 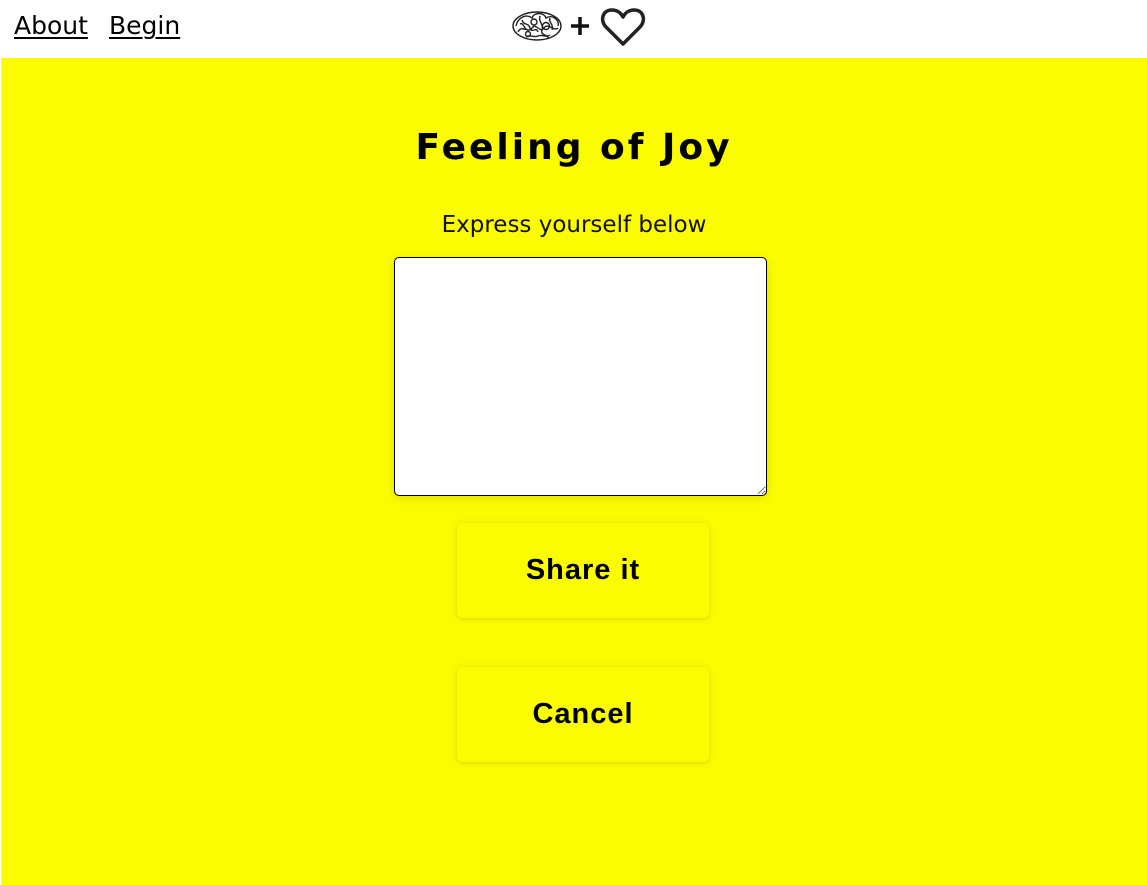 I want to click on top-navbar: About Begin, so click(x=573, y=29).